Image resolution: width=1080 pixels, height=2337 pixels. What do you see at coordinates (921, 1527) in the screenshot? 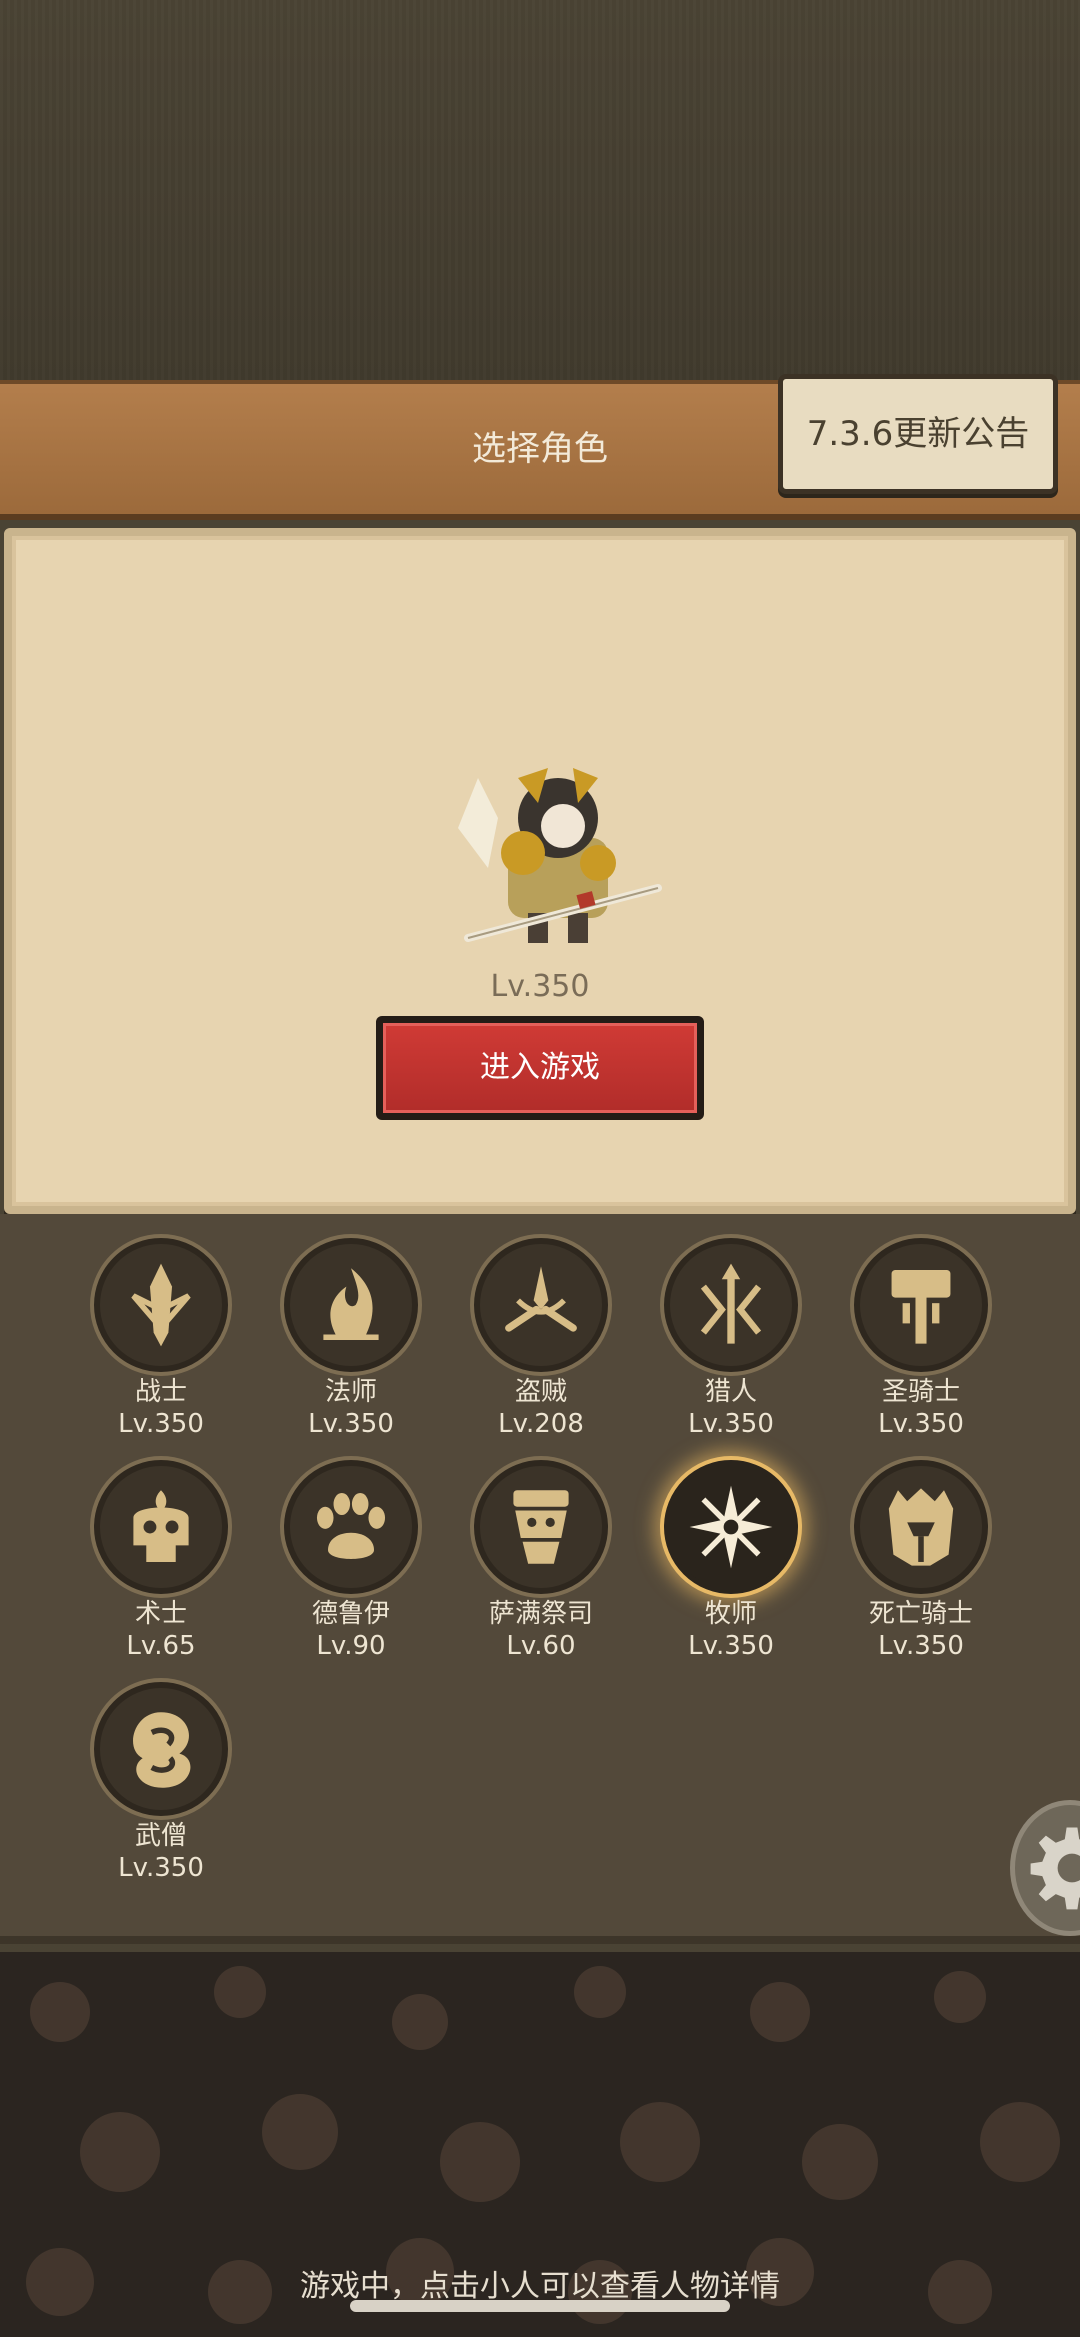
I see `deathknight-helm-icon` at bounding box center [921, 1527].